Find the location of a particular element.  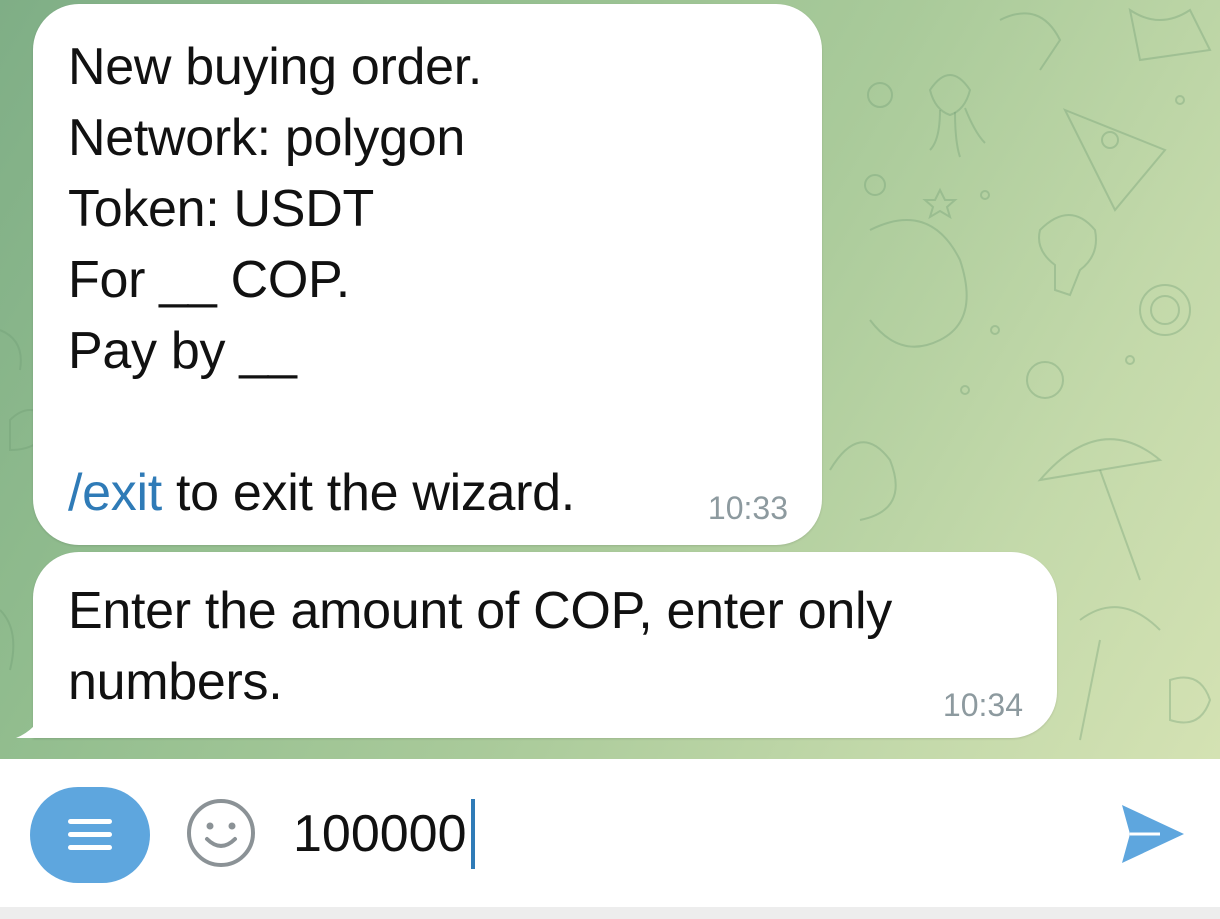

send-arrow-icon is located at coordinates (1153, 834).